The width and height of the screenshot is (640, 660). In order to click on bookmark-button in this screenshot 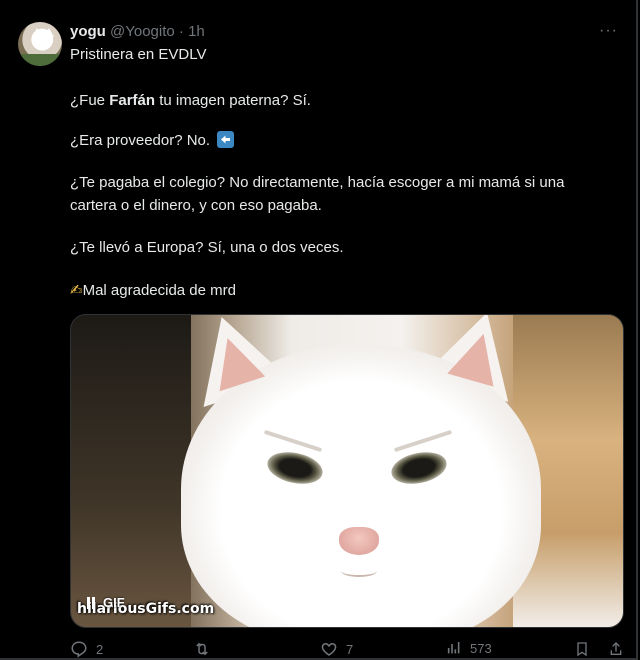, I will do `click(582, 649)`.